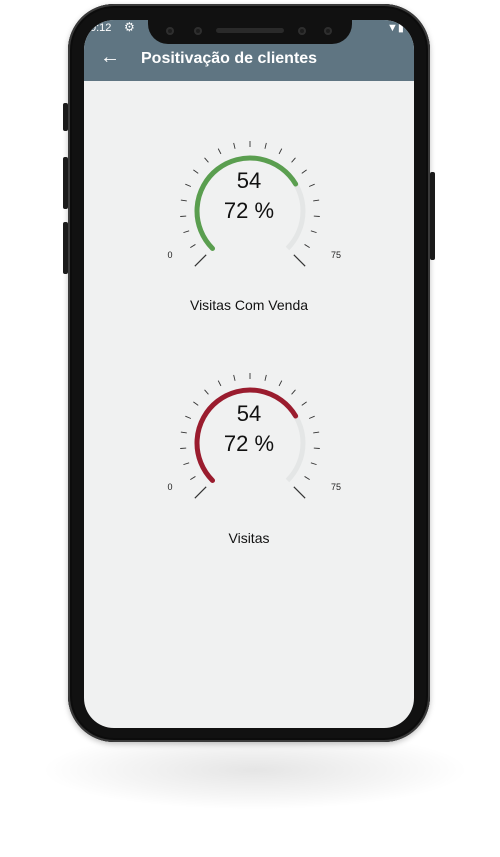 This screenshot has height=857, width=500. What do you see at coordinates (432, 216) in the screenshot?
I see `side-button-power` at bounding box center [432, 216].